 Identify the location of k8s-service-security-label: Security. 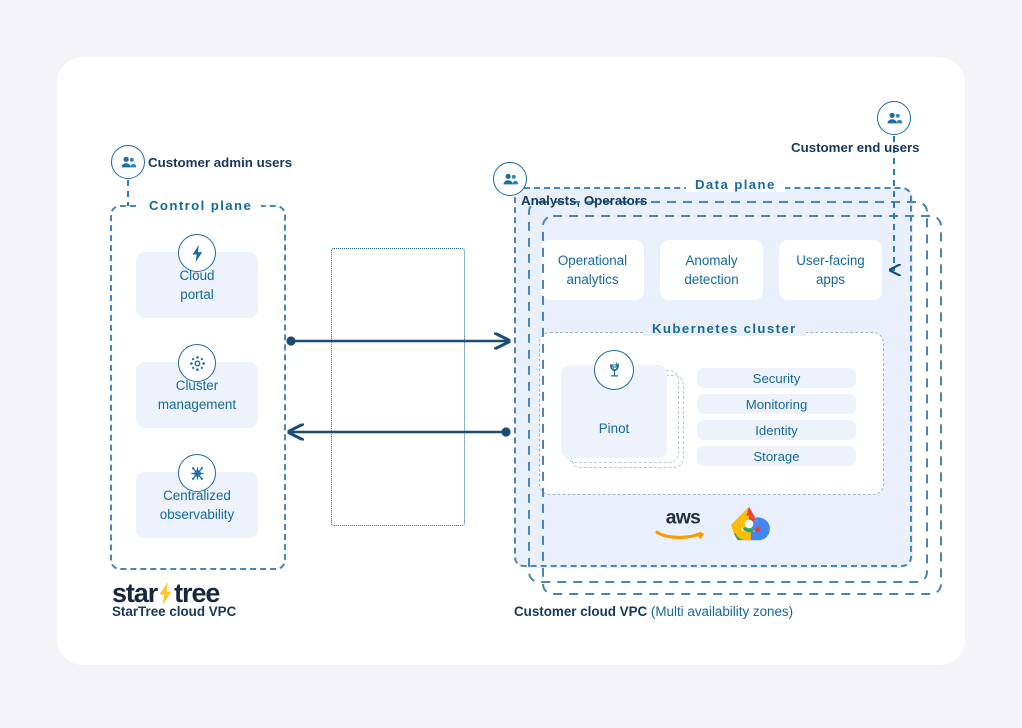
(776, 378).